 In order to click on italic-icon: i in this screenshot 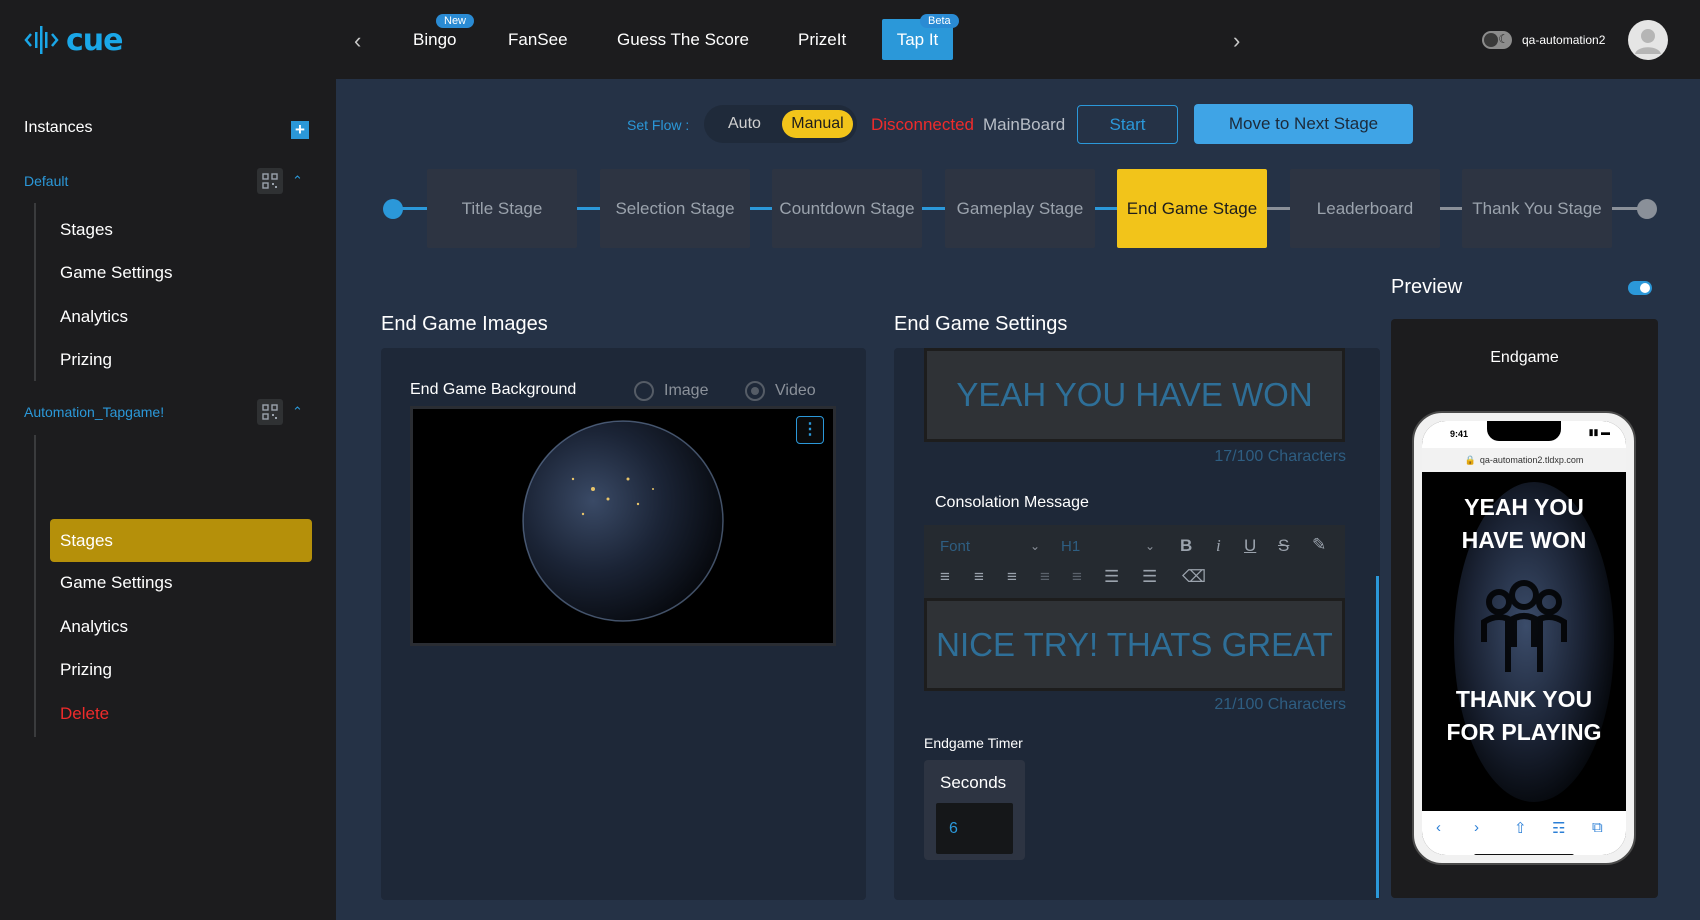, I will do `click(1218, 546)`.